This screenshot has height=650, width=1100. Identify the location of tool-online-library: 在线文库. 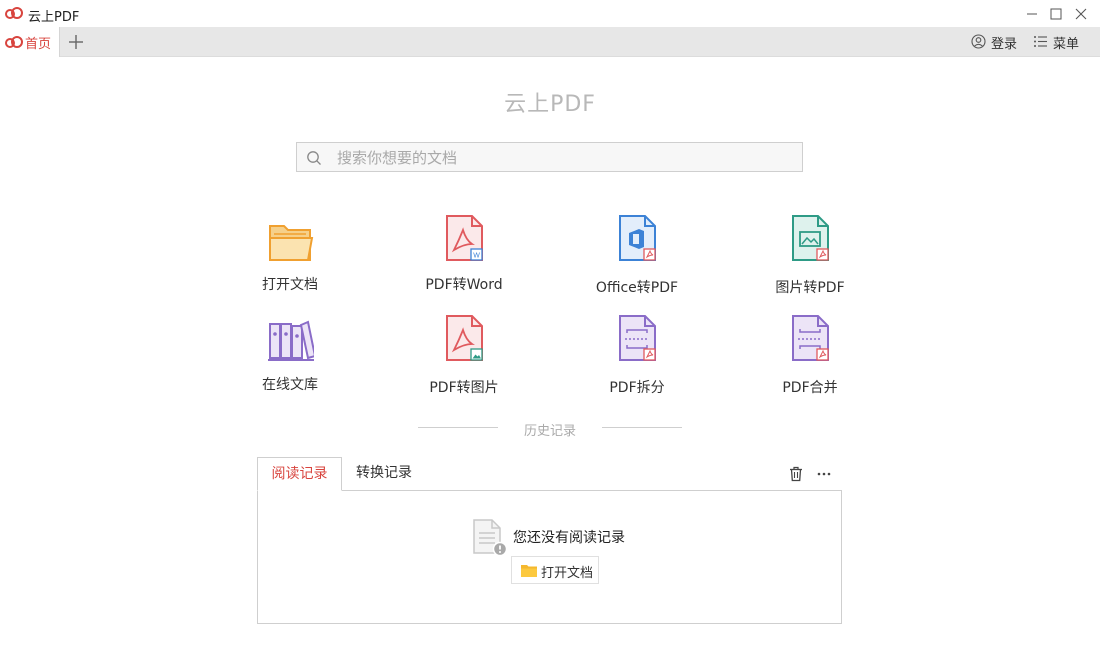
(290, 357).